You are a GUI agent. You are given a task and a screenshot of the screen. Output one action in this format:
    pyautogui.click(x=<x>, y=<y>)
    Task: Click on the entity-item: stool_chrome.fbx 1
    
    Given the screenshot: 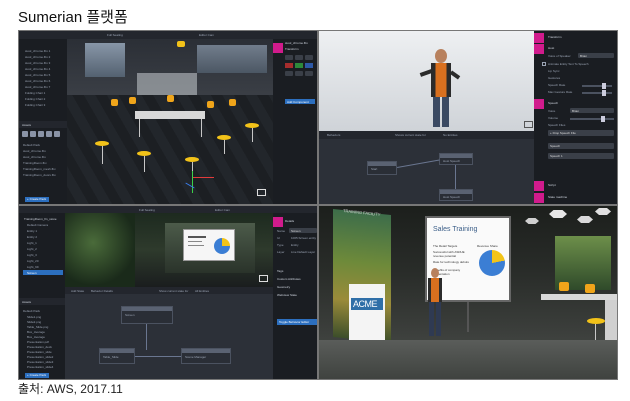 What is the action you would take?
    pyautogui.click(x=37, y=51)
    